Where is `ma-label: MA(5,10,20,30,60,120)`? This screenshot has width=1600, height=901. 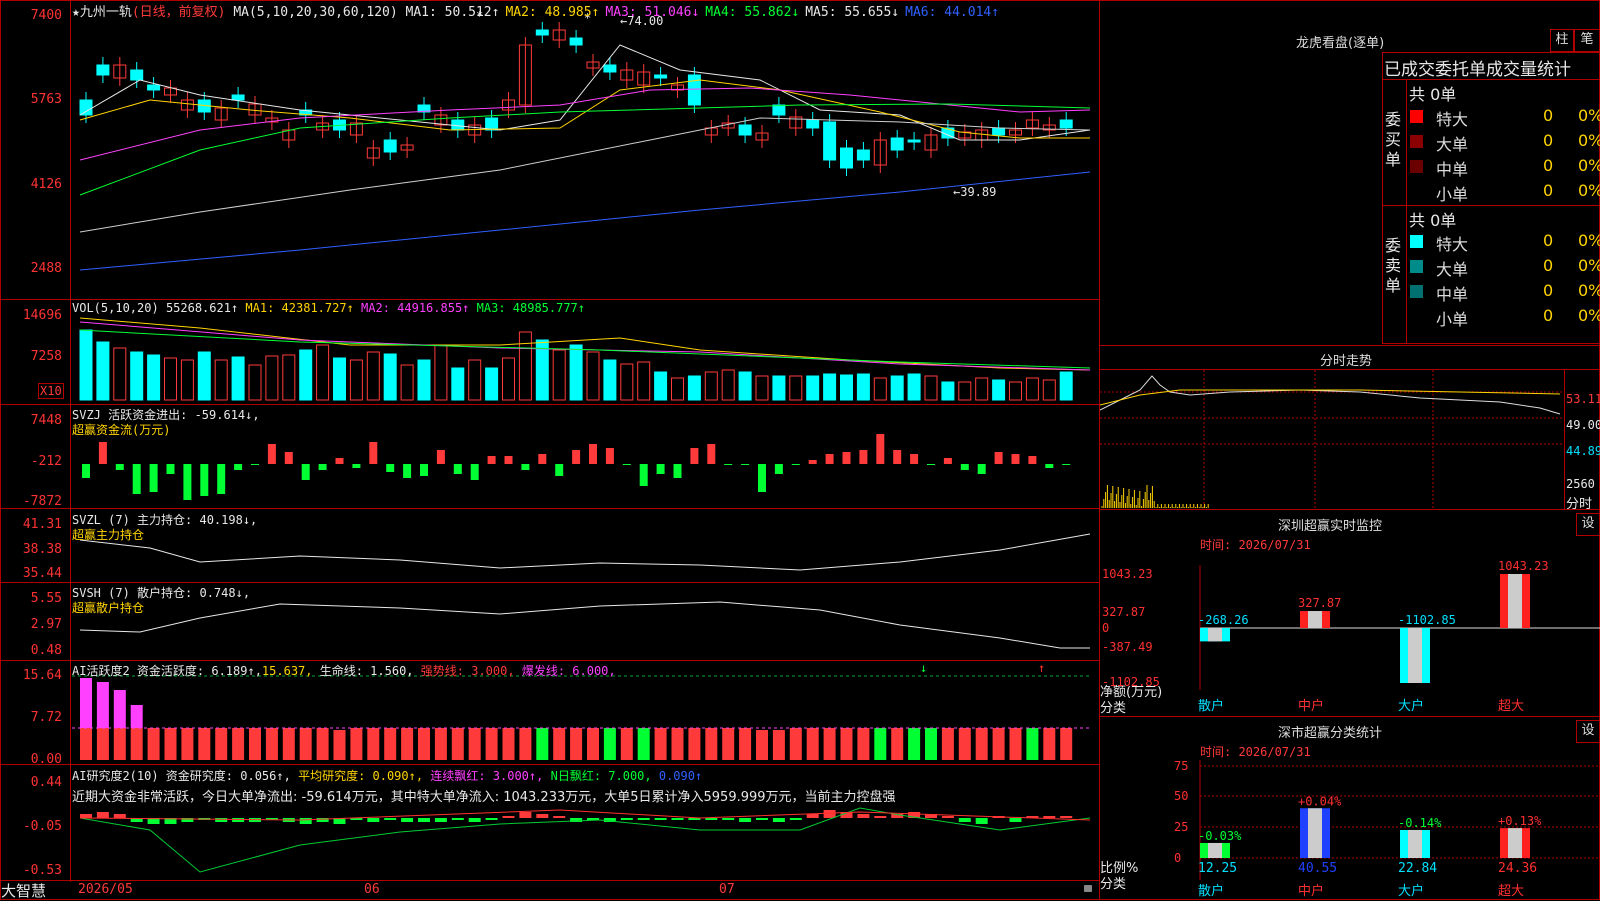 ma-label: MA(5,10,20,30,60,120) is located at coordinates (315, 12).